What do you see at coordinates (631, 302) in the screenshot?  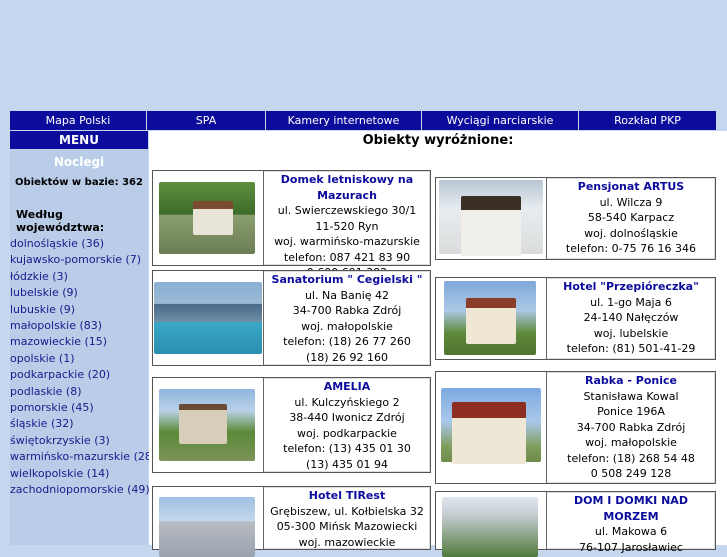 I see `listing-detail: ul. 1-go Maja 6` at bounding box center [631, 302].